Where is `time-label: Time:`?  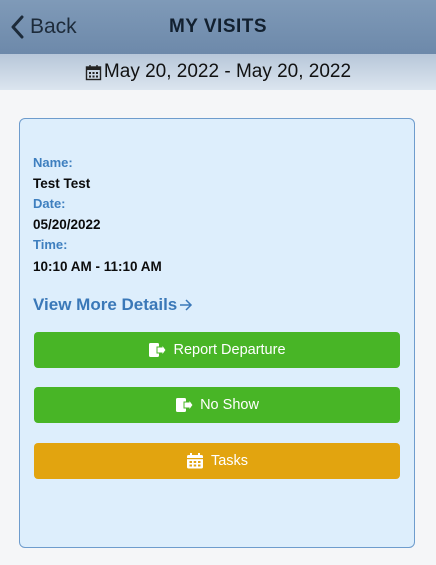
time-label: Time: is located at coordinates (50, 244).